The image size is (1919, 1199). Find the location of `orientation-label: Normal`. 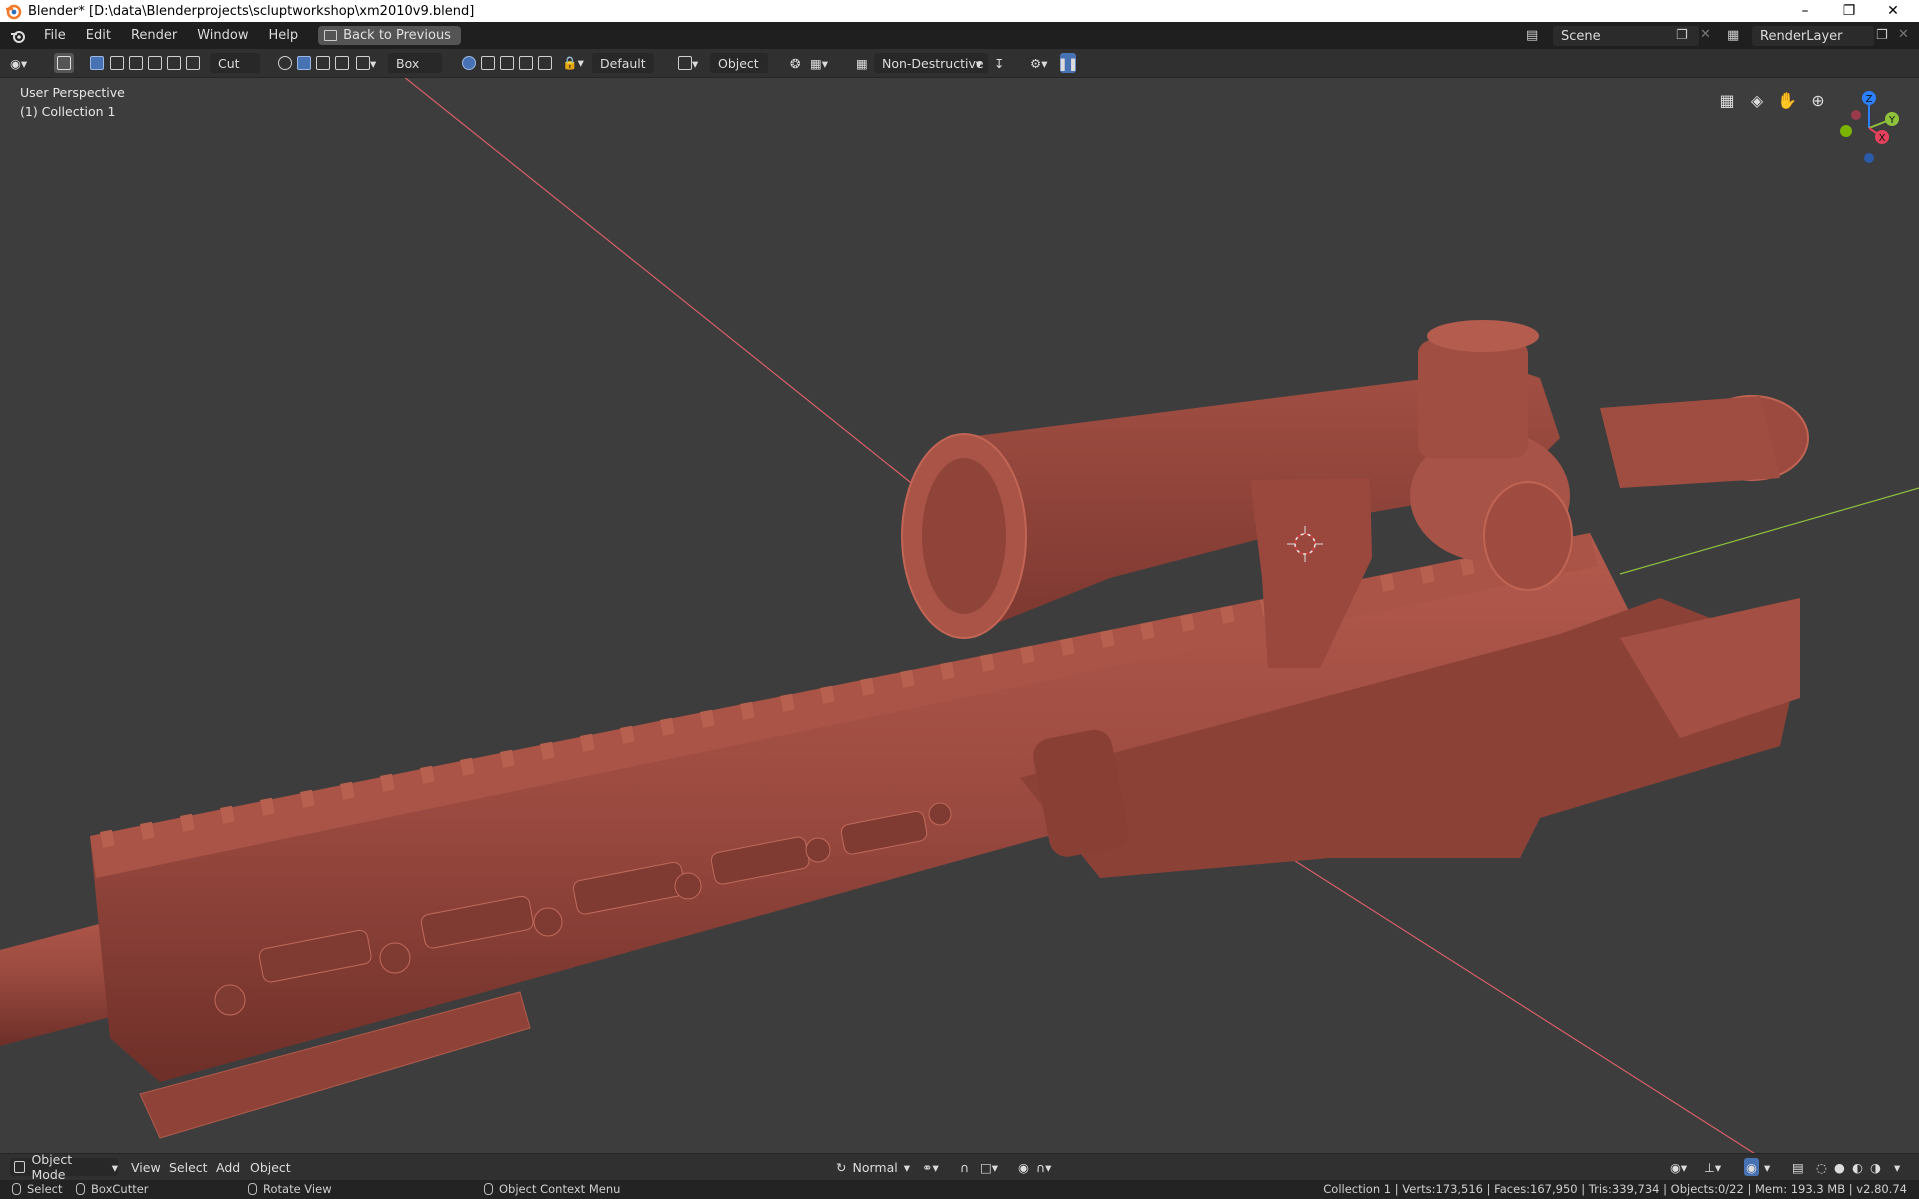

orientation-label: Normal is located at coordinates (875, 1167).